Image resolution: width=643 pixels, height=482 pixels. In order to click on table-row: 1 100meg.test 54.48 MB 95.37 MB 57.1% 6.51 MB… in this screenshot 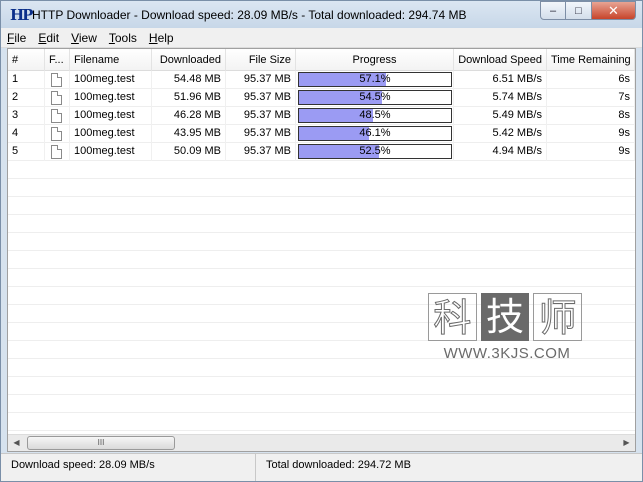, I will do `click(321, 80)`.